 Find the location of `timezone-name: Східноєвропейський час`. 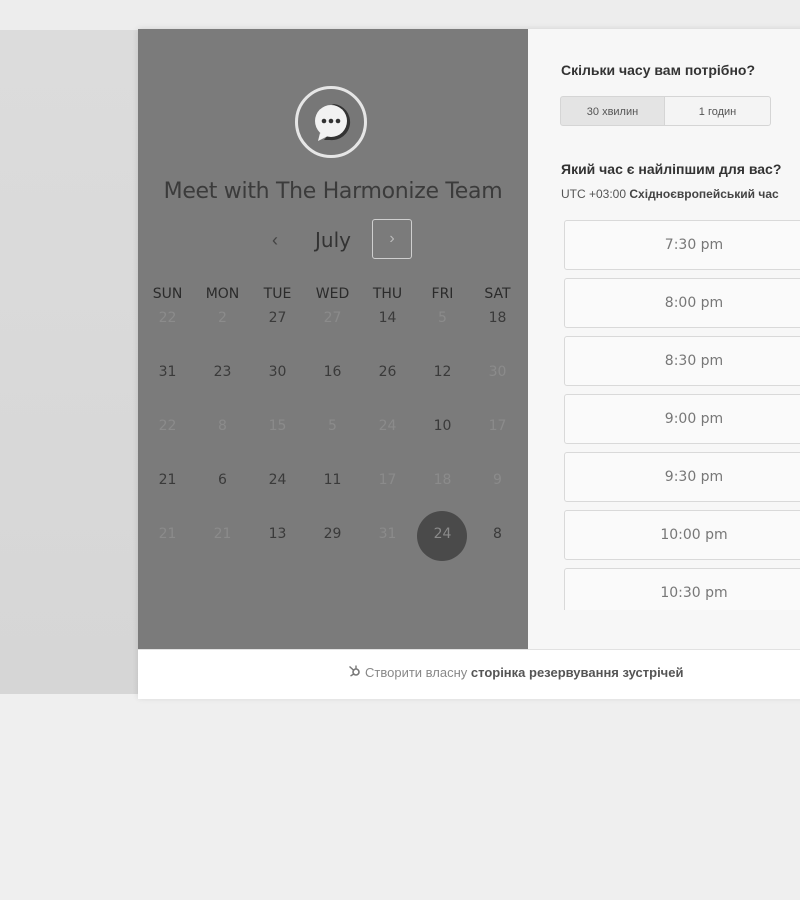

timezone-name: Східноєвропейський час is located at coordinates (704, 194).